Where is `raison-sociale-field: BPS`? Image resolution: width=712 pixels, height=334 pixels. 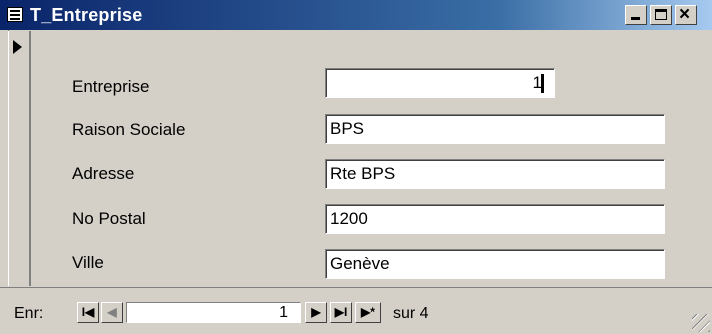 raison-sociale-field: BPS is located at coordinates (495, 129).